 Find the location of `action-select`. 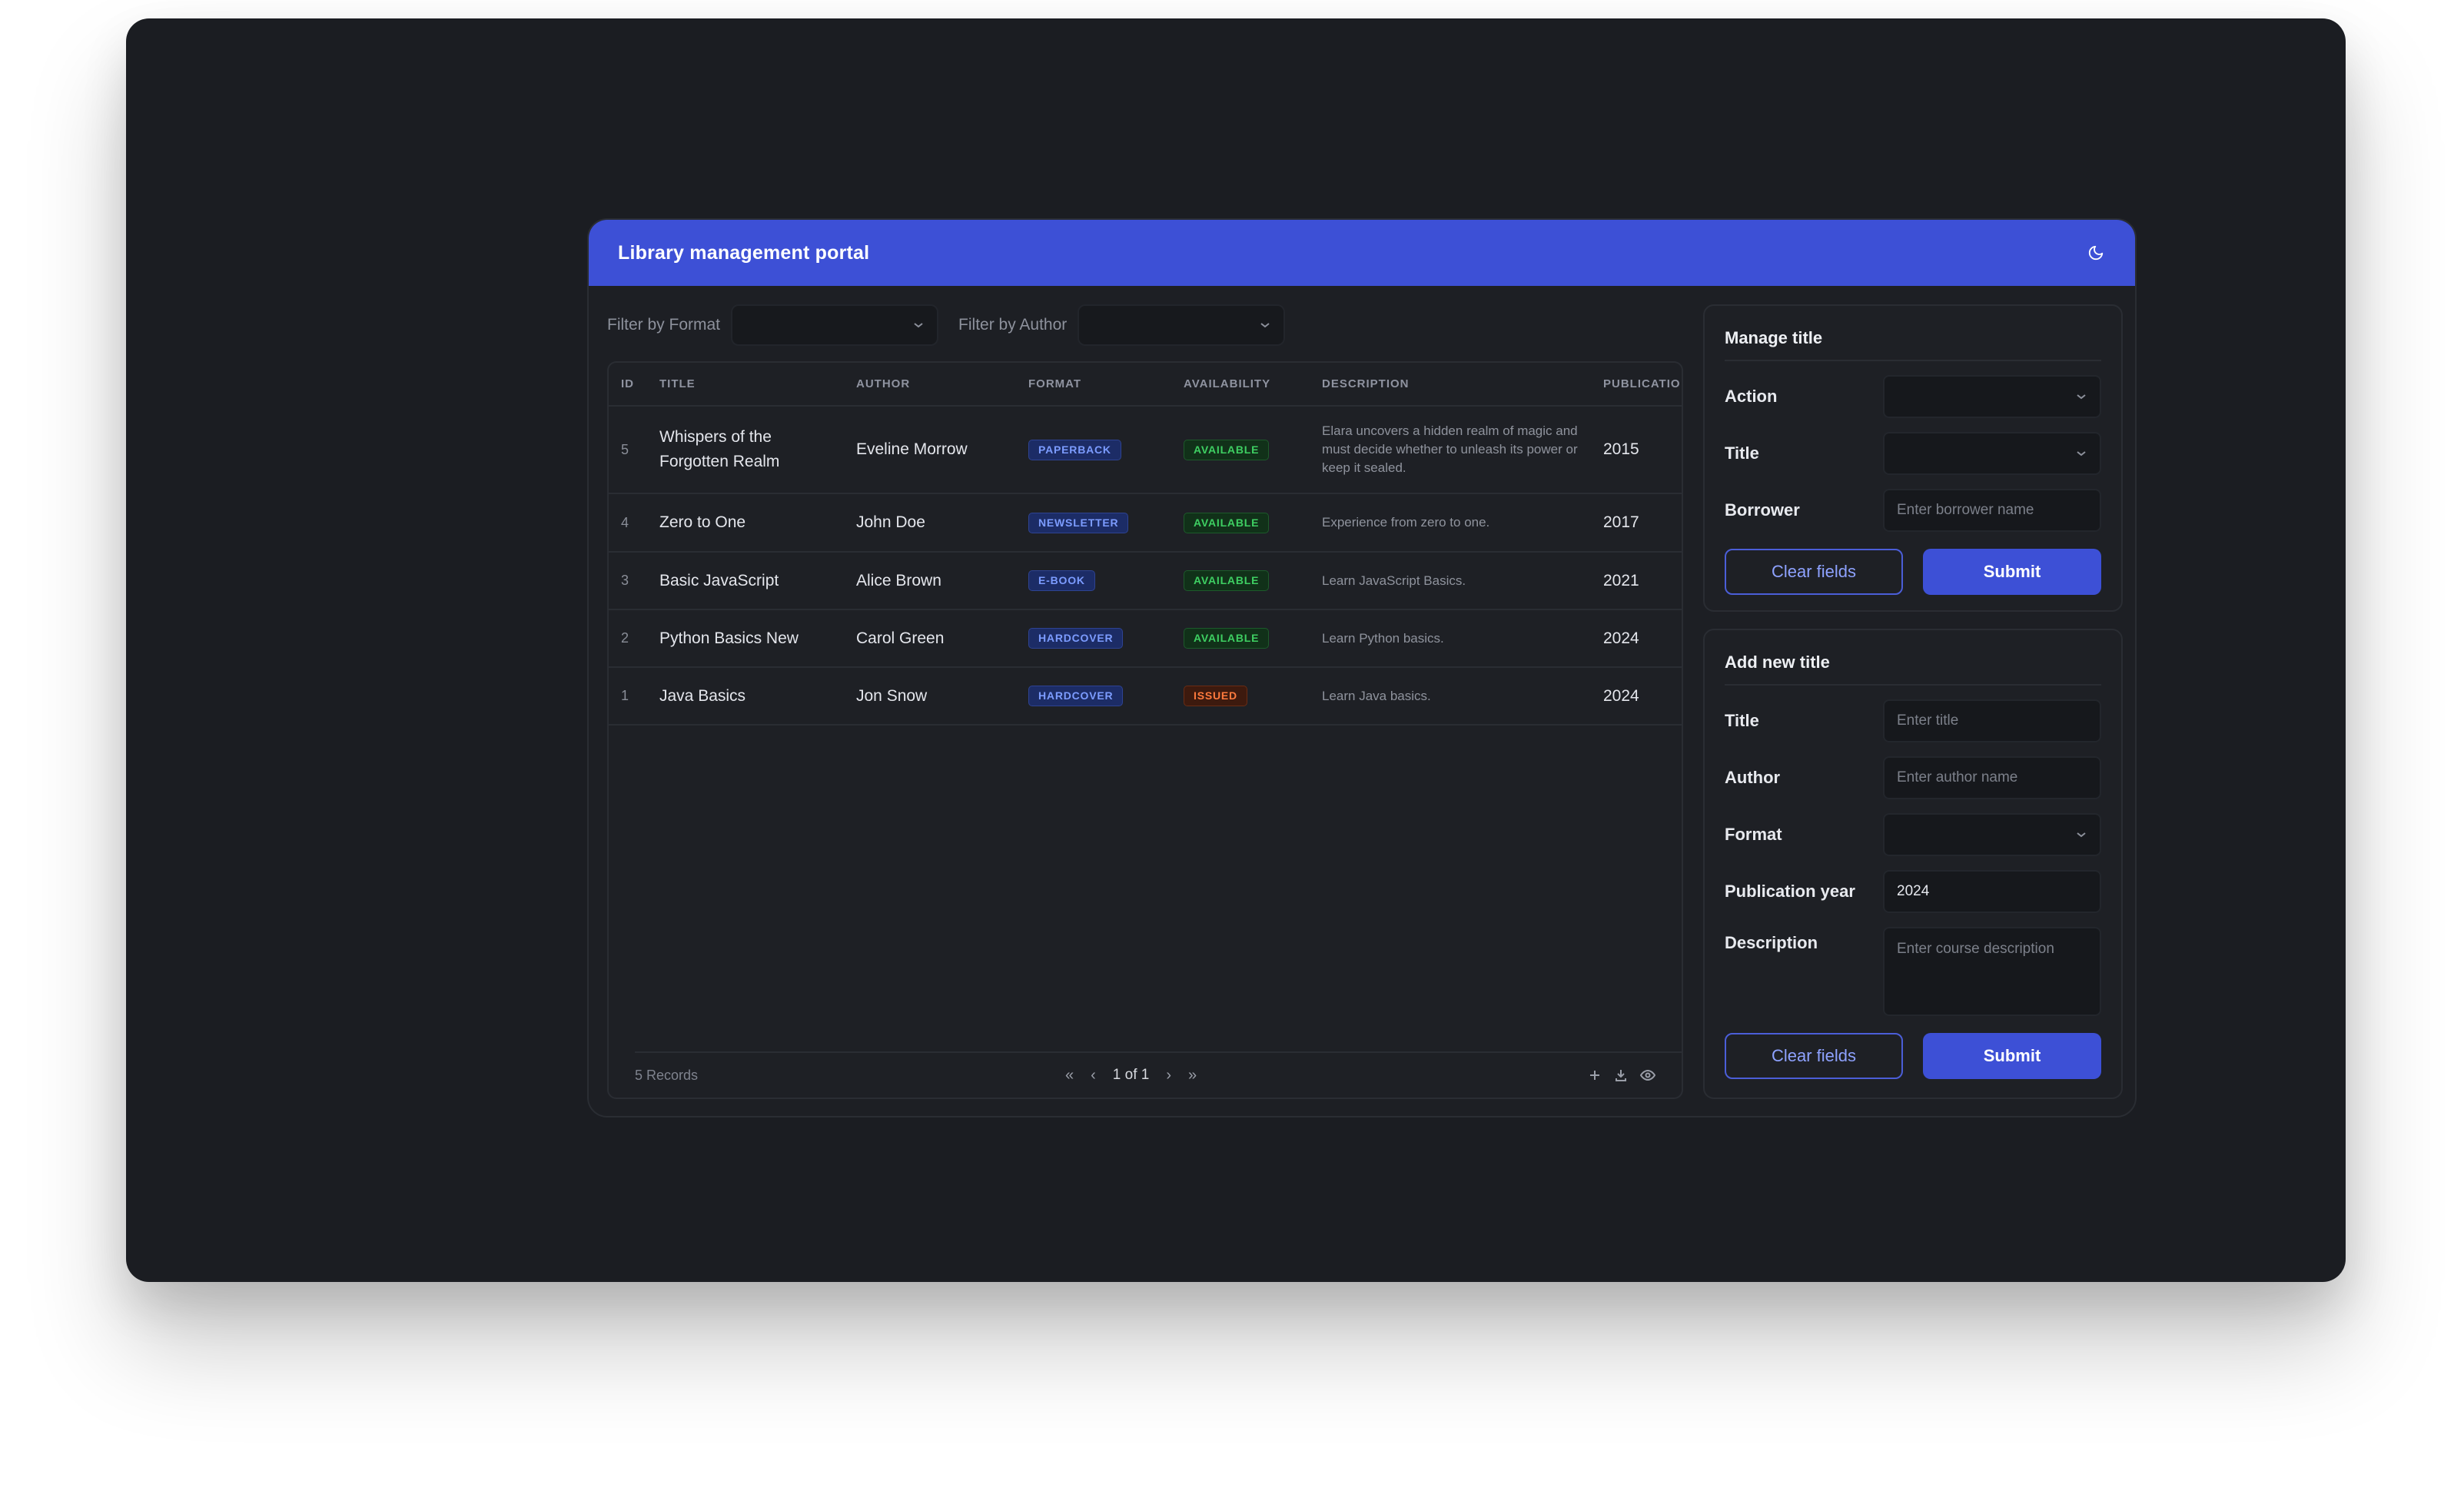

action-select is located at coordinates (1992, 396).